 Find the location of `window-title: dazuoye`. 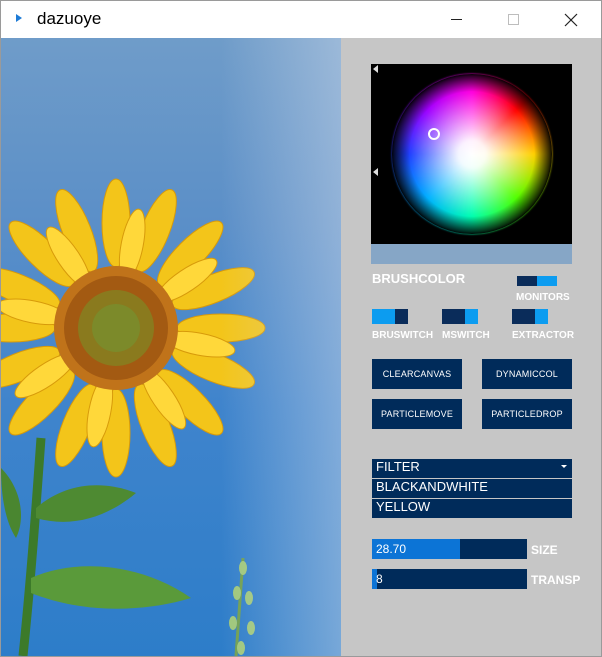

window-title: dazuoye is located at coordinates (69, 18).